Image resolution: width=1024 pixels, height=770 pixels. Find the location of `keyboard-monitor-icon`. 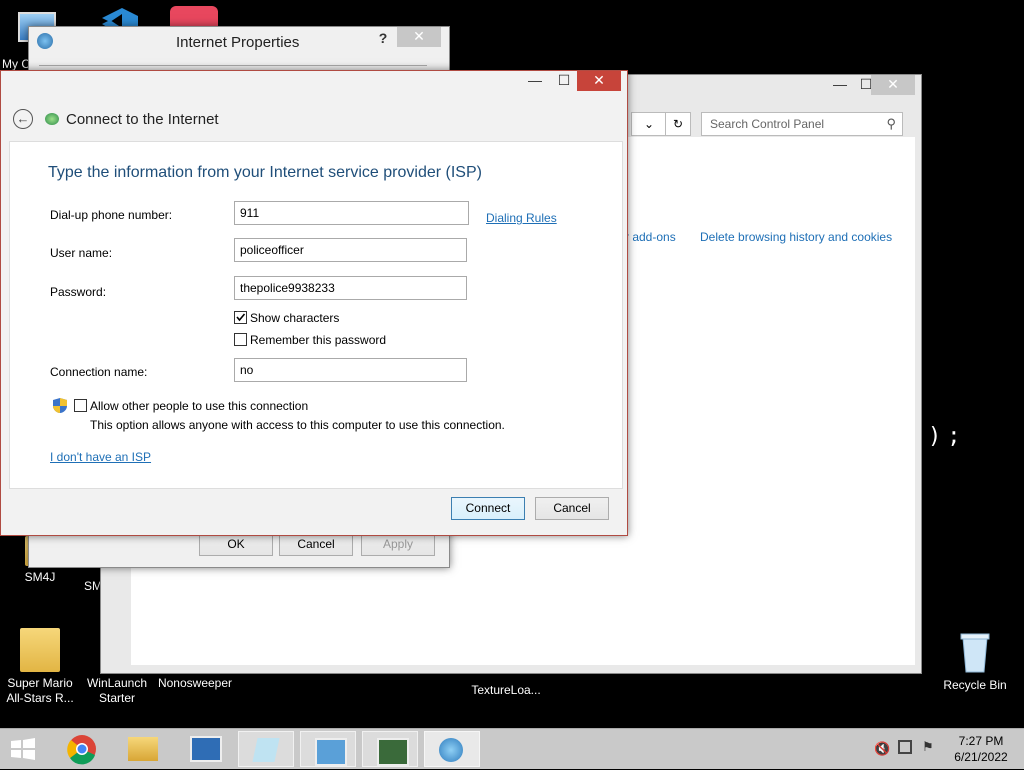

keyboard-monitor-icon is located at coordinates (206, 749).